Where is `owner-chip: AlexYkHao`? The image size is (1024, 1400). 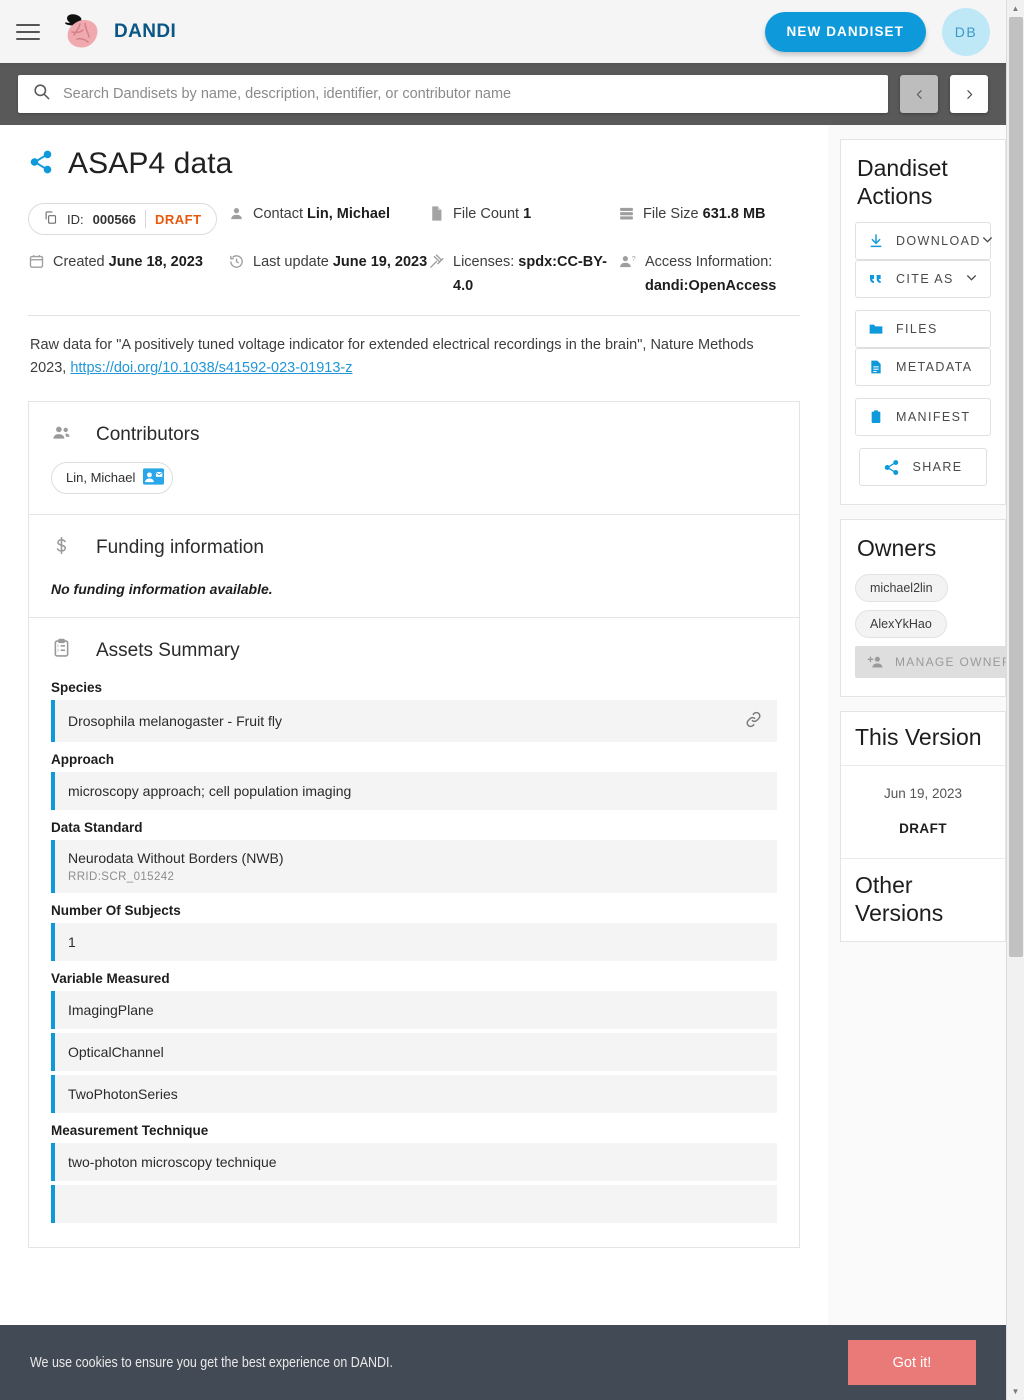 owner-chip: AlexYkHao is located at coordinates (901, 624).